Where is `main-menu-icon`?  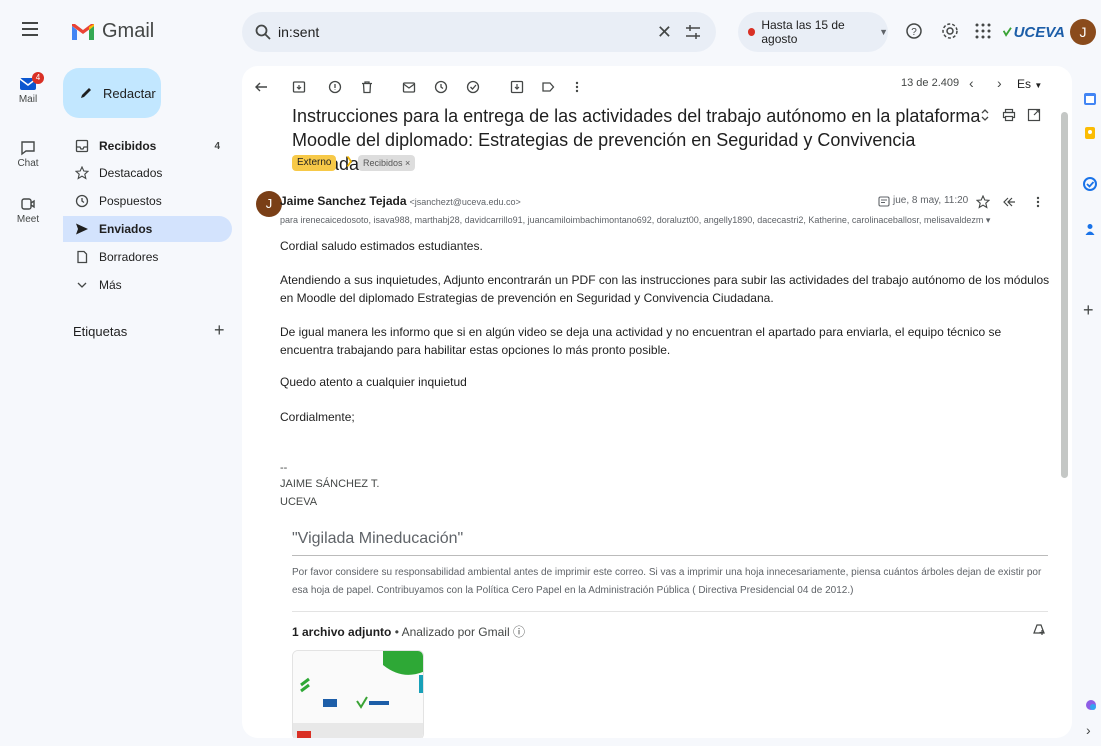
main-menu-icon is located at coordinates (30, 29).